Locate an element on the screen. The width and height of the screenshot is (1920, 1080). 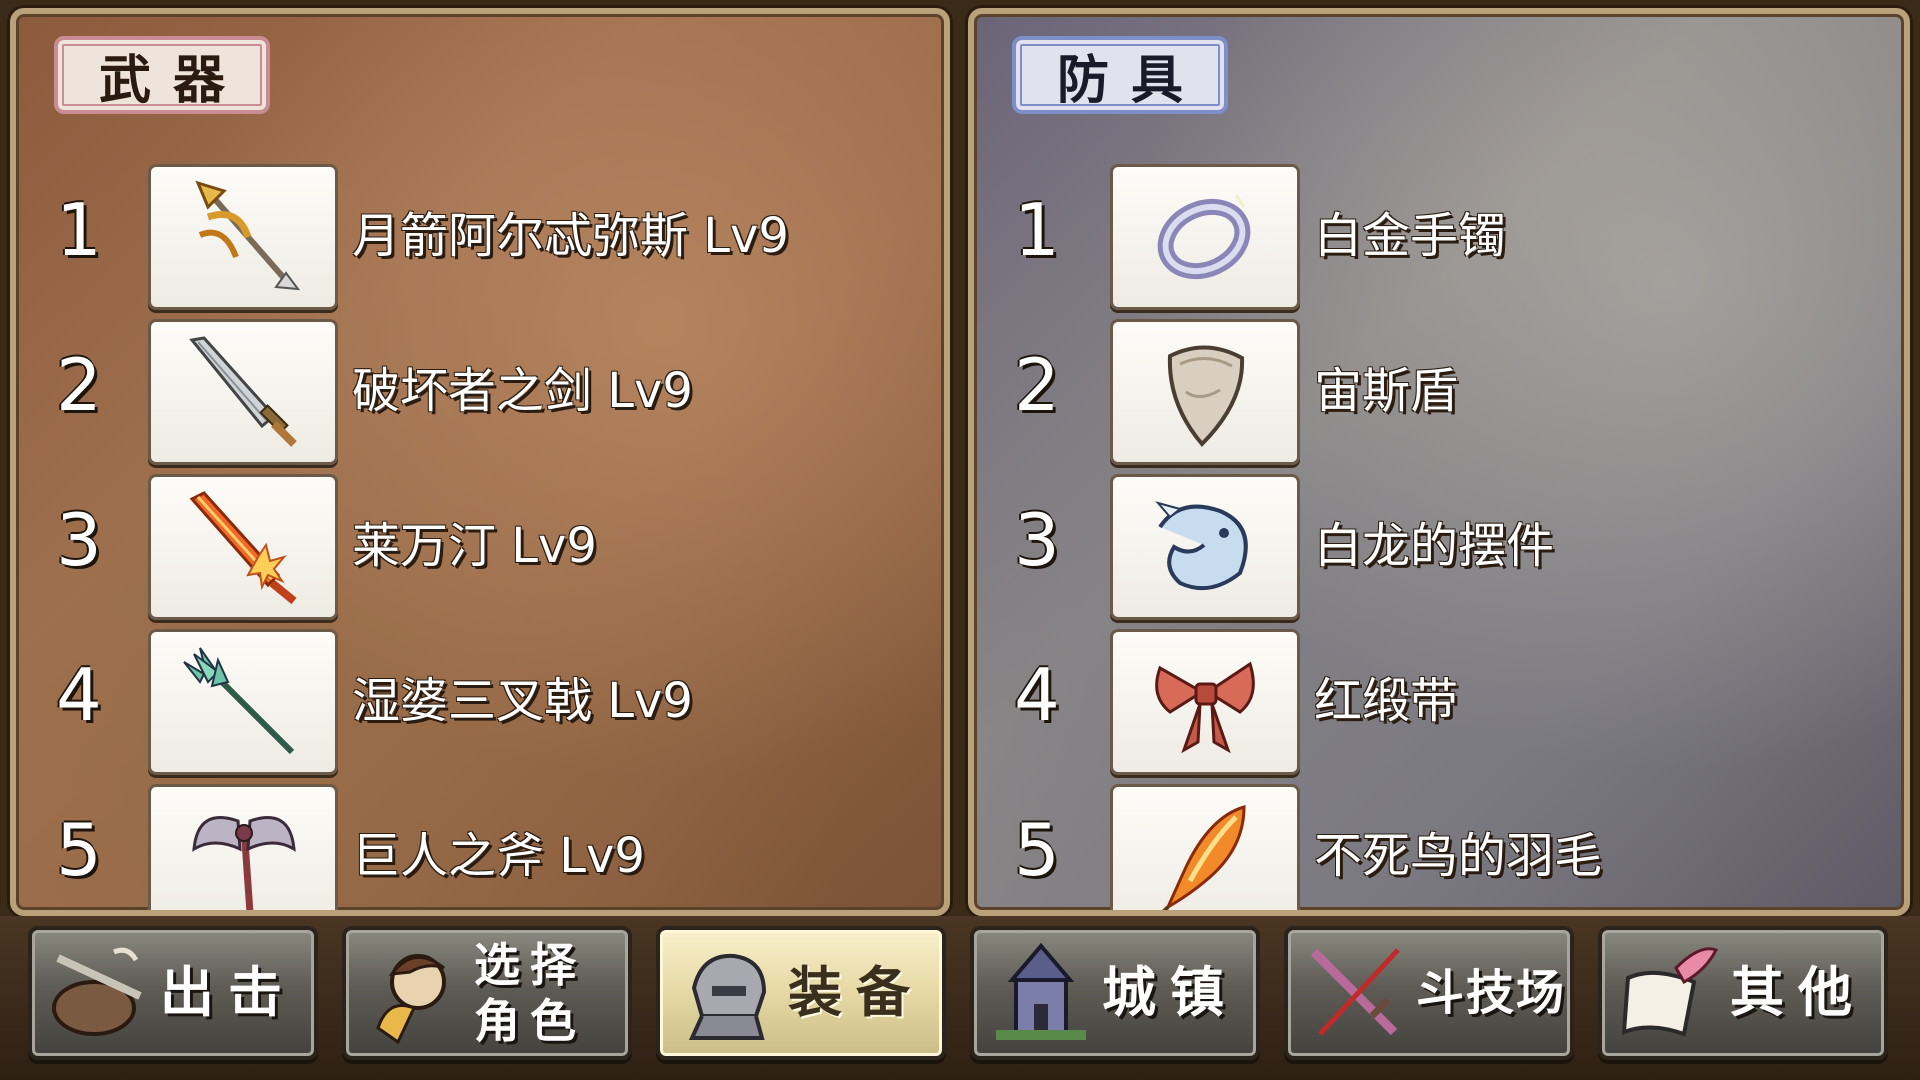
select-character-line2: 角色 is located at coordinates (530, 1021).